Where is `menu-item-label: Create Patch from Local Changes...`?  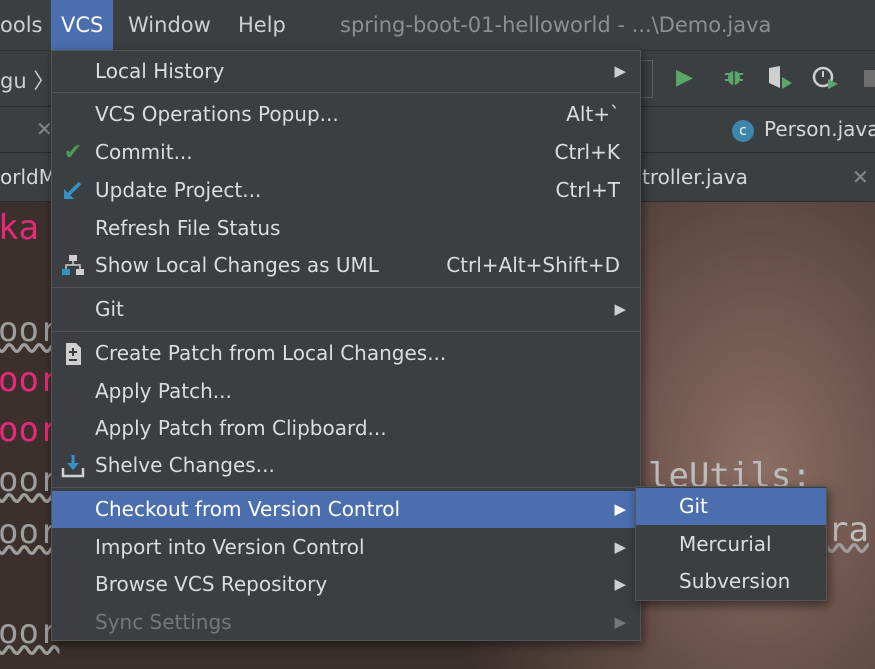
menu-item-label: Create Patch from Local Changes... is located at coordinates (271, 353).